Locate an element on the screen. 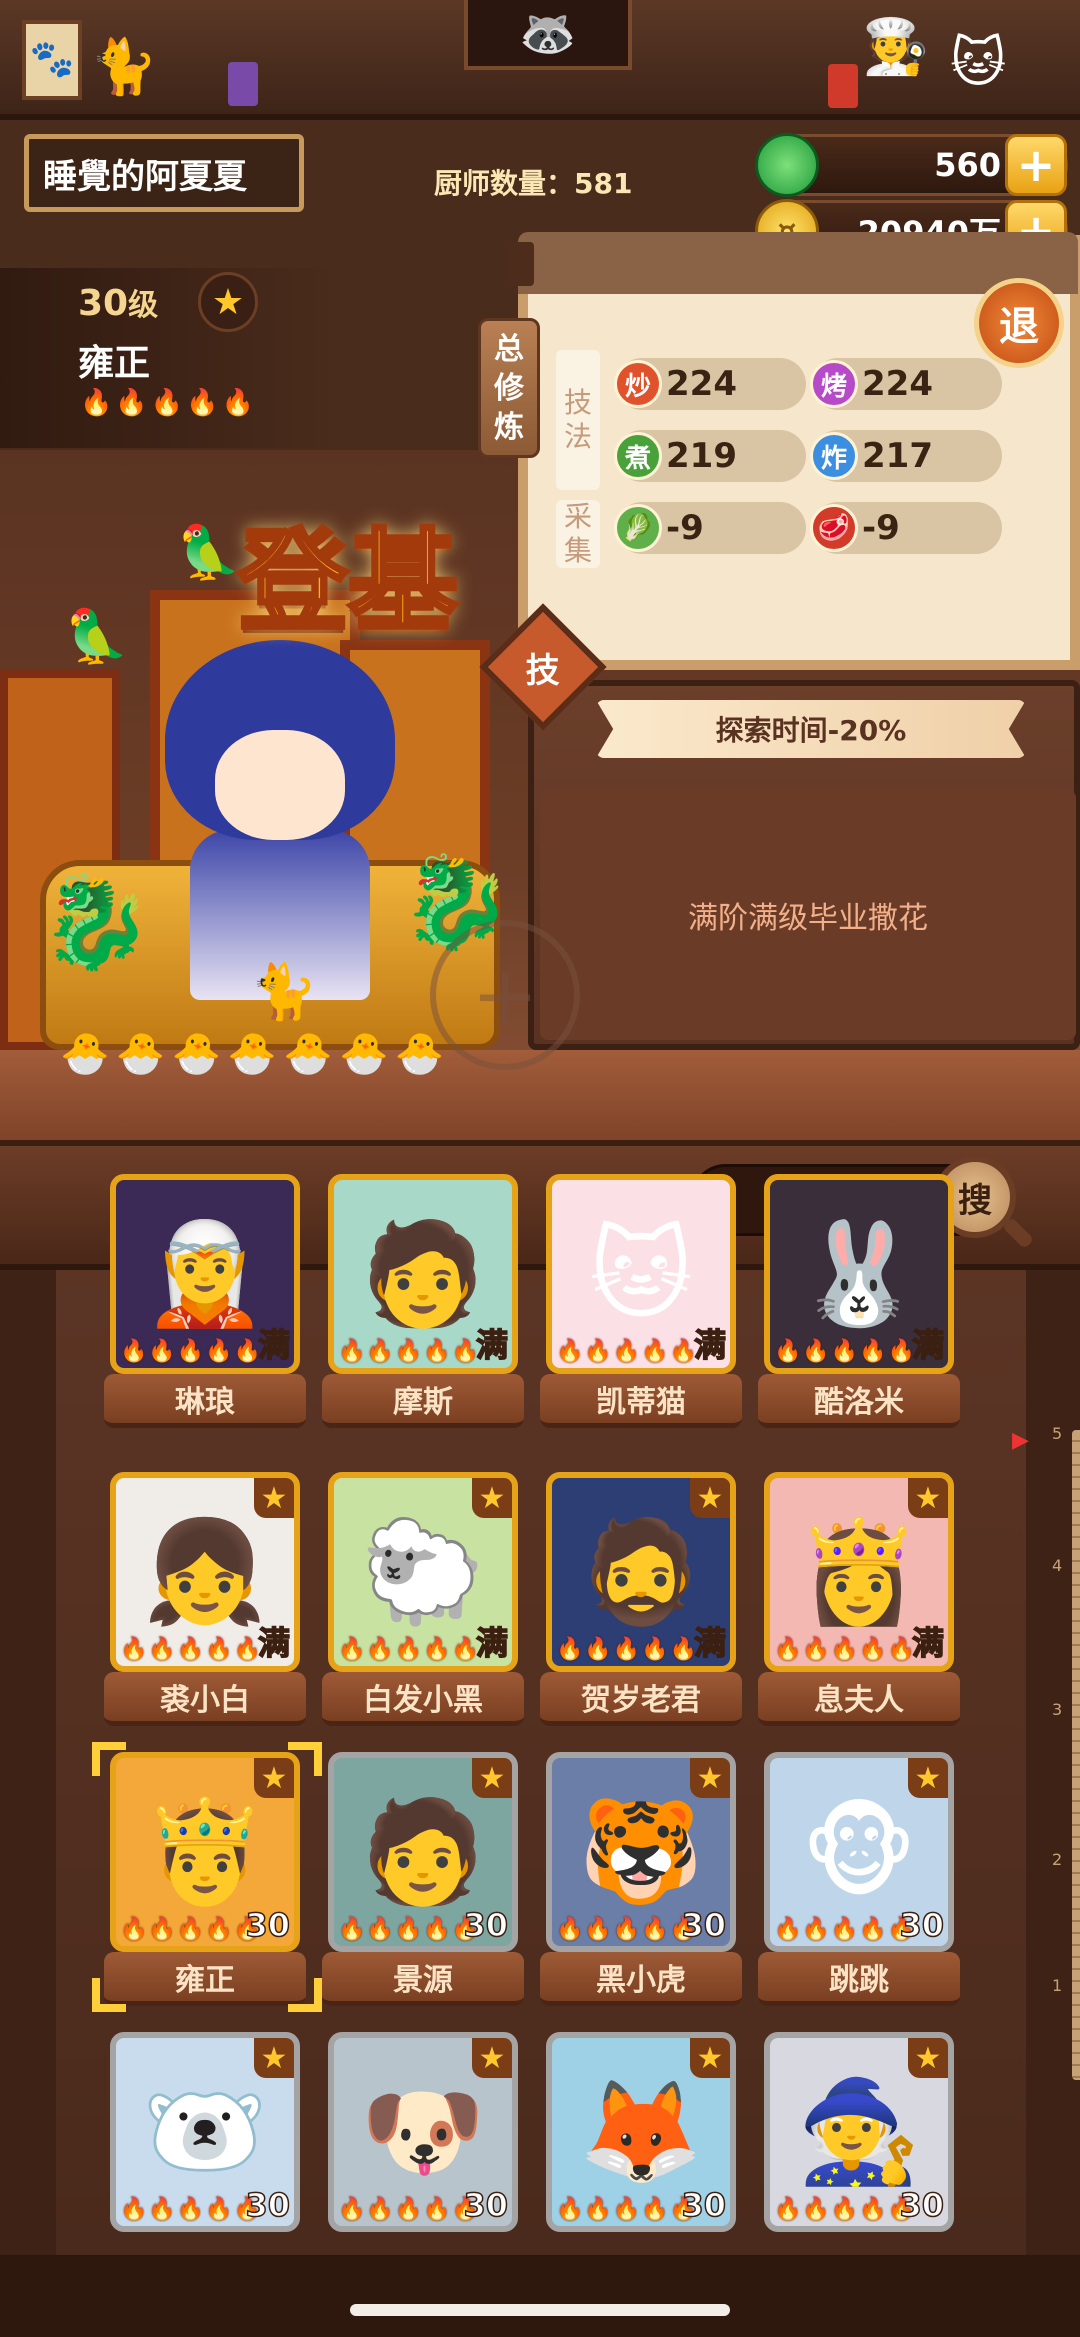 The height and width of the screenshot is (2337, 1080). cat-decoration-icon: 🐈 is located at coordinates (124, 66).